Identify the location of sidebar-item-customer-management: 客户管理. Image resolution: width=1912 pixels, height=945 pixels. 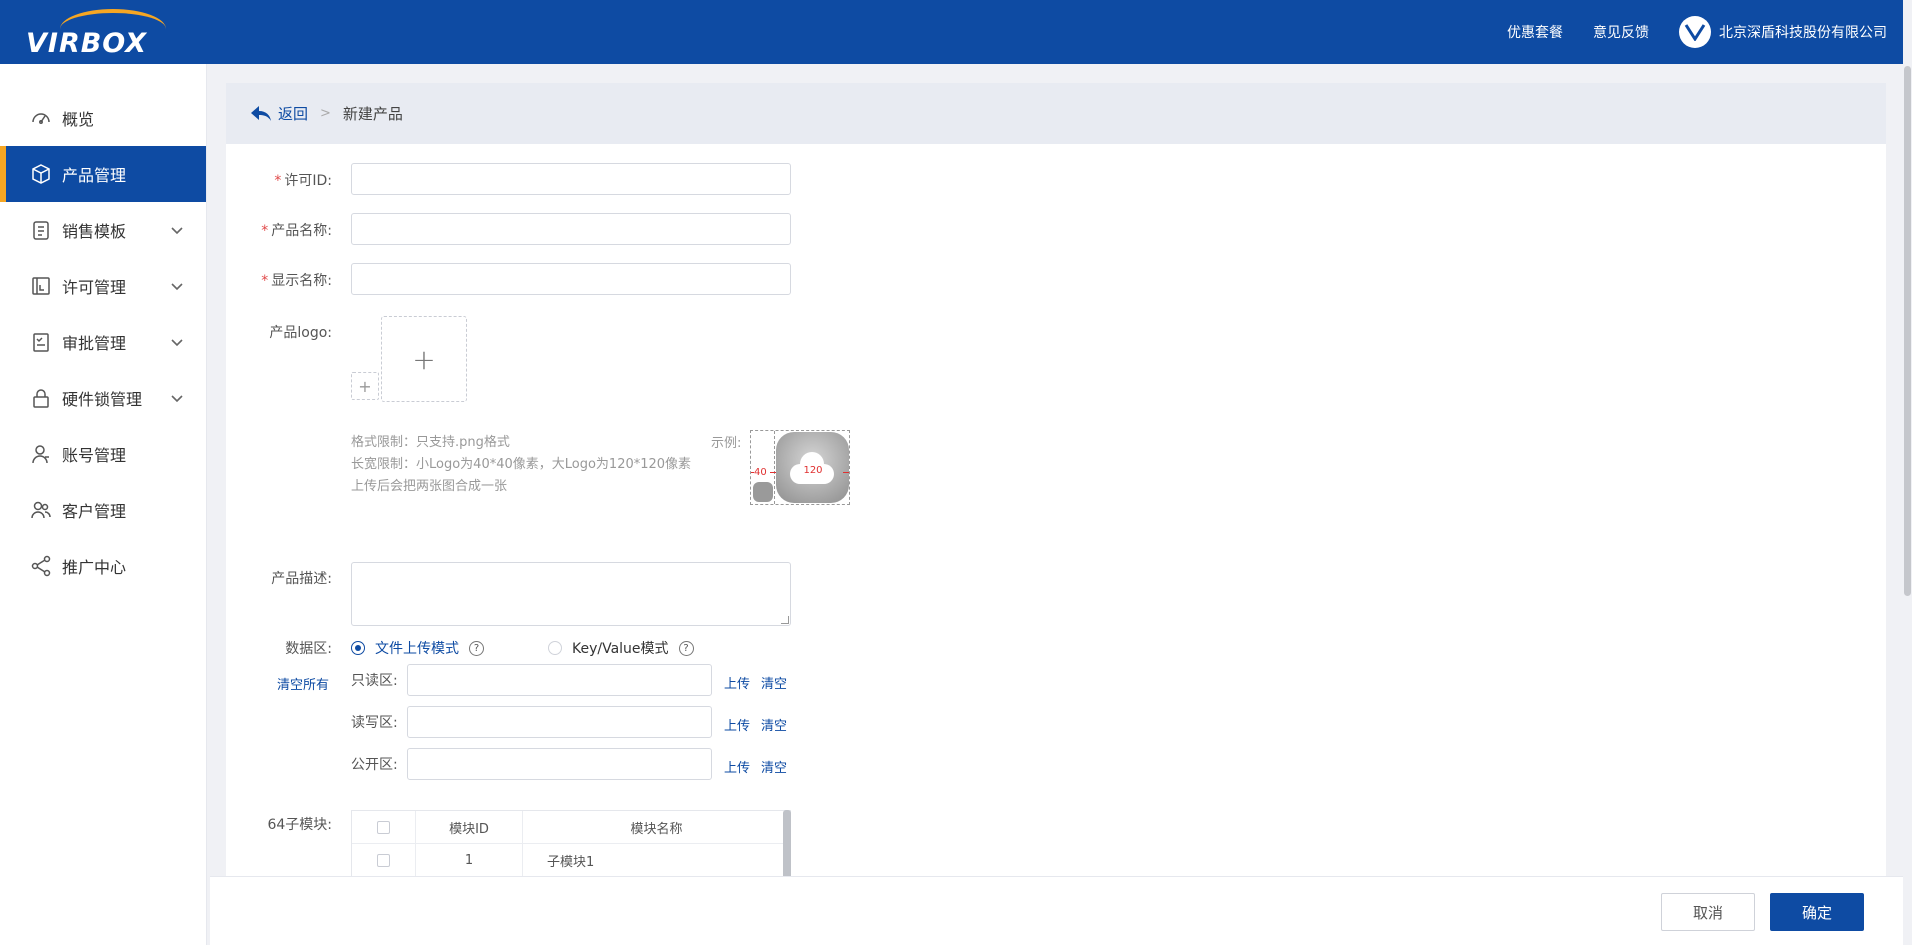
(103, 510).